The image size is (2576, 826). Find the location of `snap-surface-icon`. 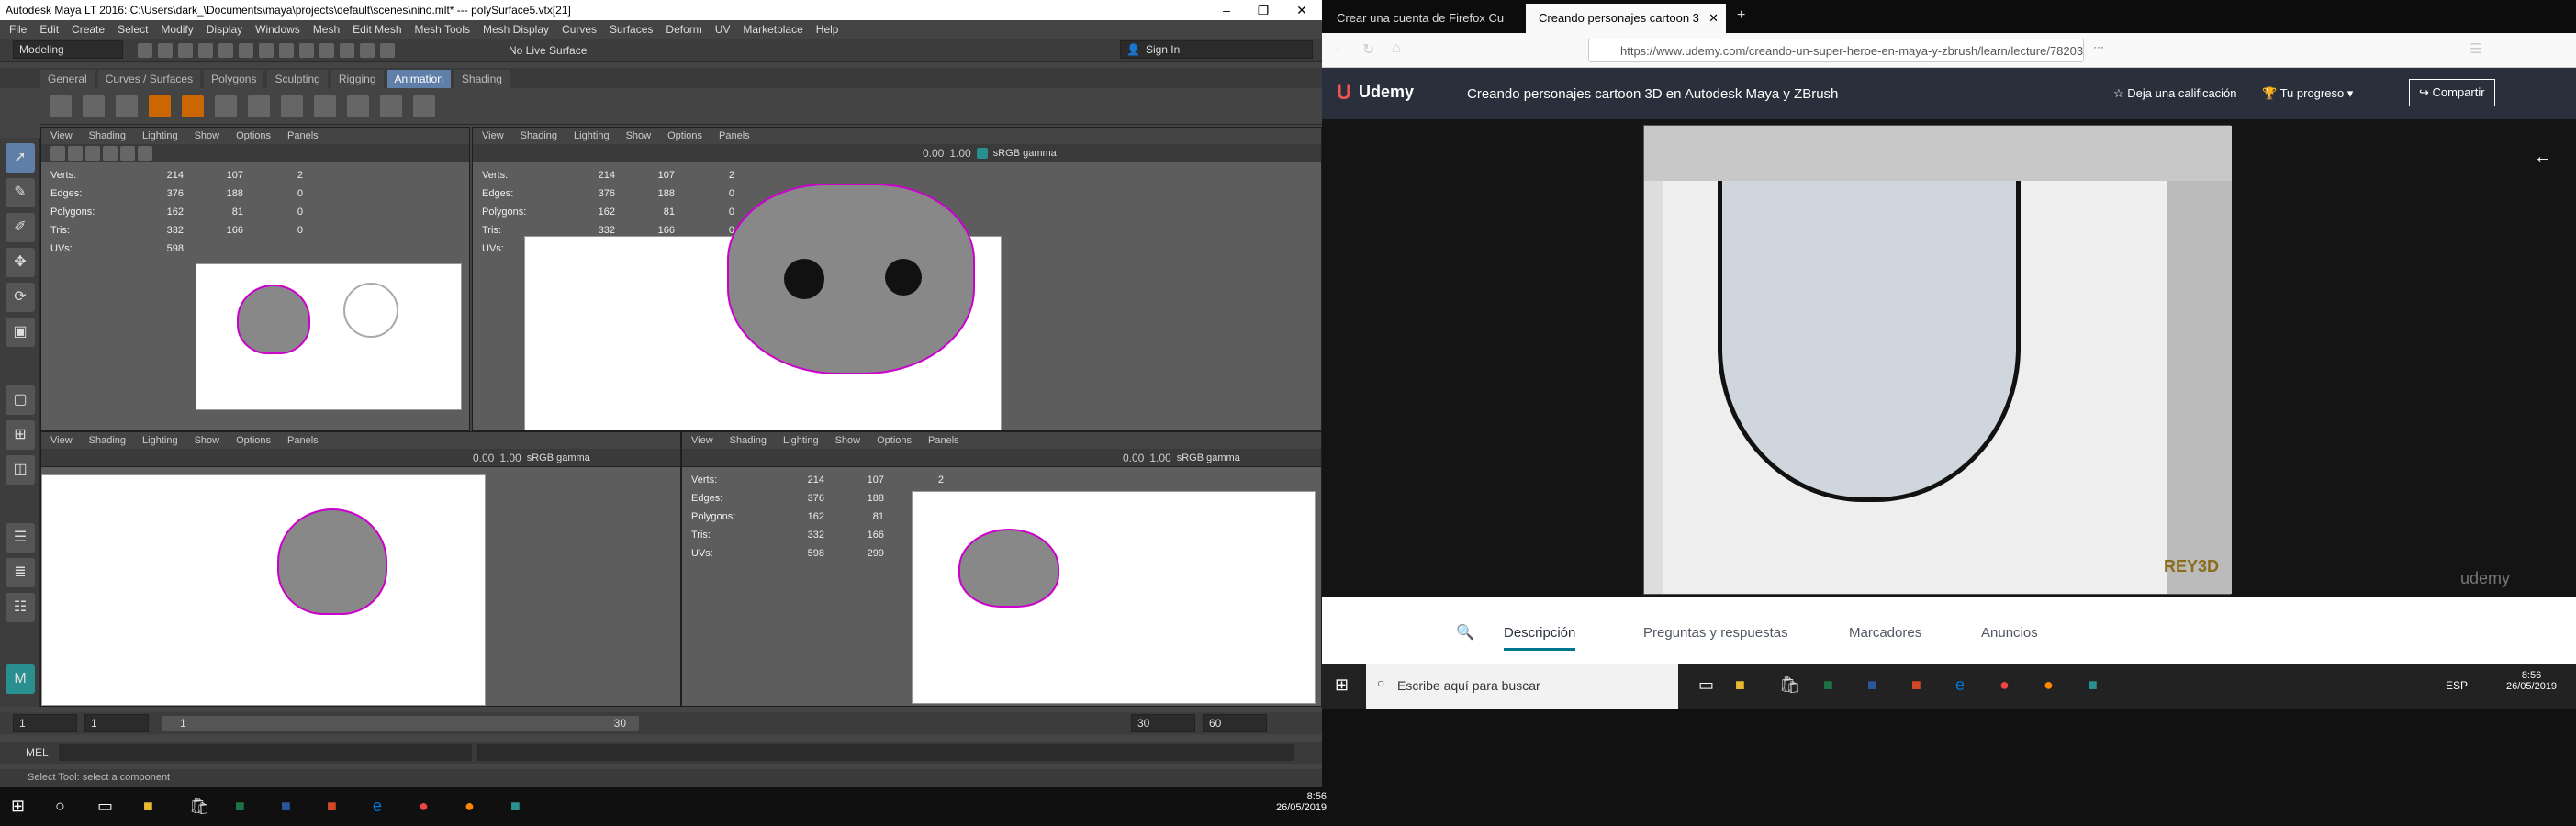

snap-surface-icon is located at coordinates (387, 51).